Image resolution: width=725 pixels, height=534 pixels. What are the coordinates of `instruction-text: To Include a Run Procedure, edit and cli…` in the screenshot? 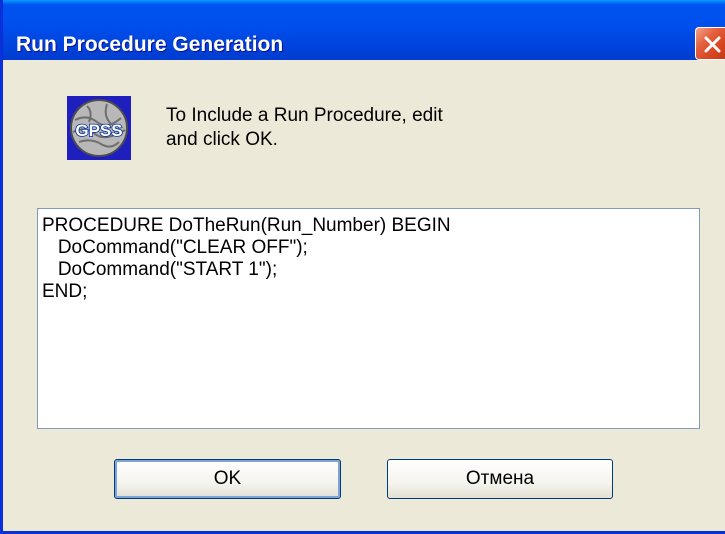 It's located at (304, 128).